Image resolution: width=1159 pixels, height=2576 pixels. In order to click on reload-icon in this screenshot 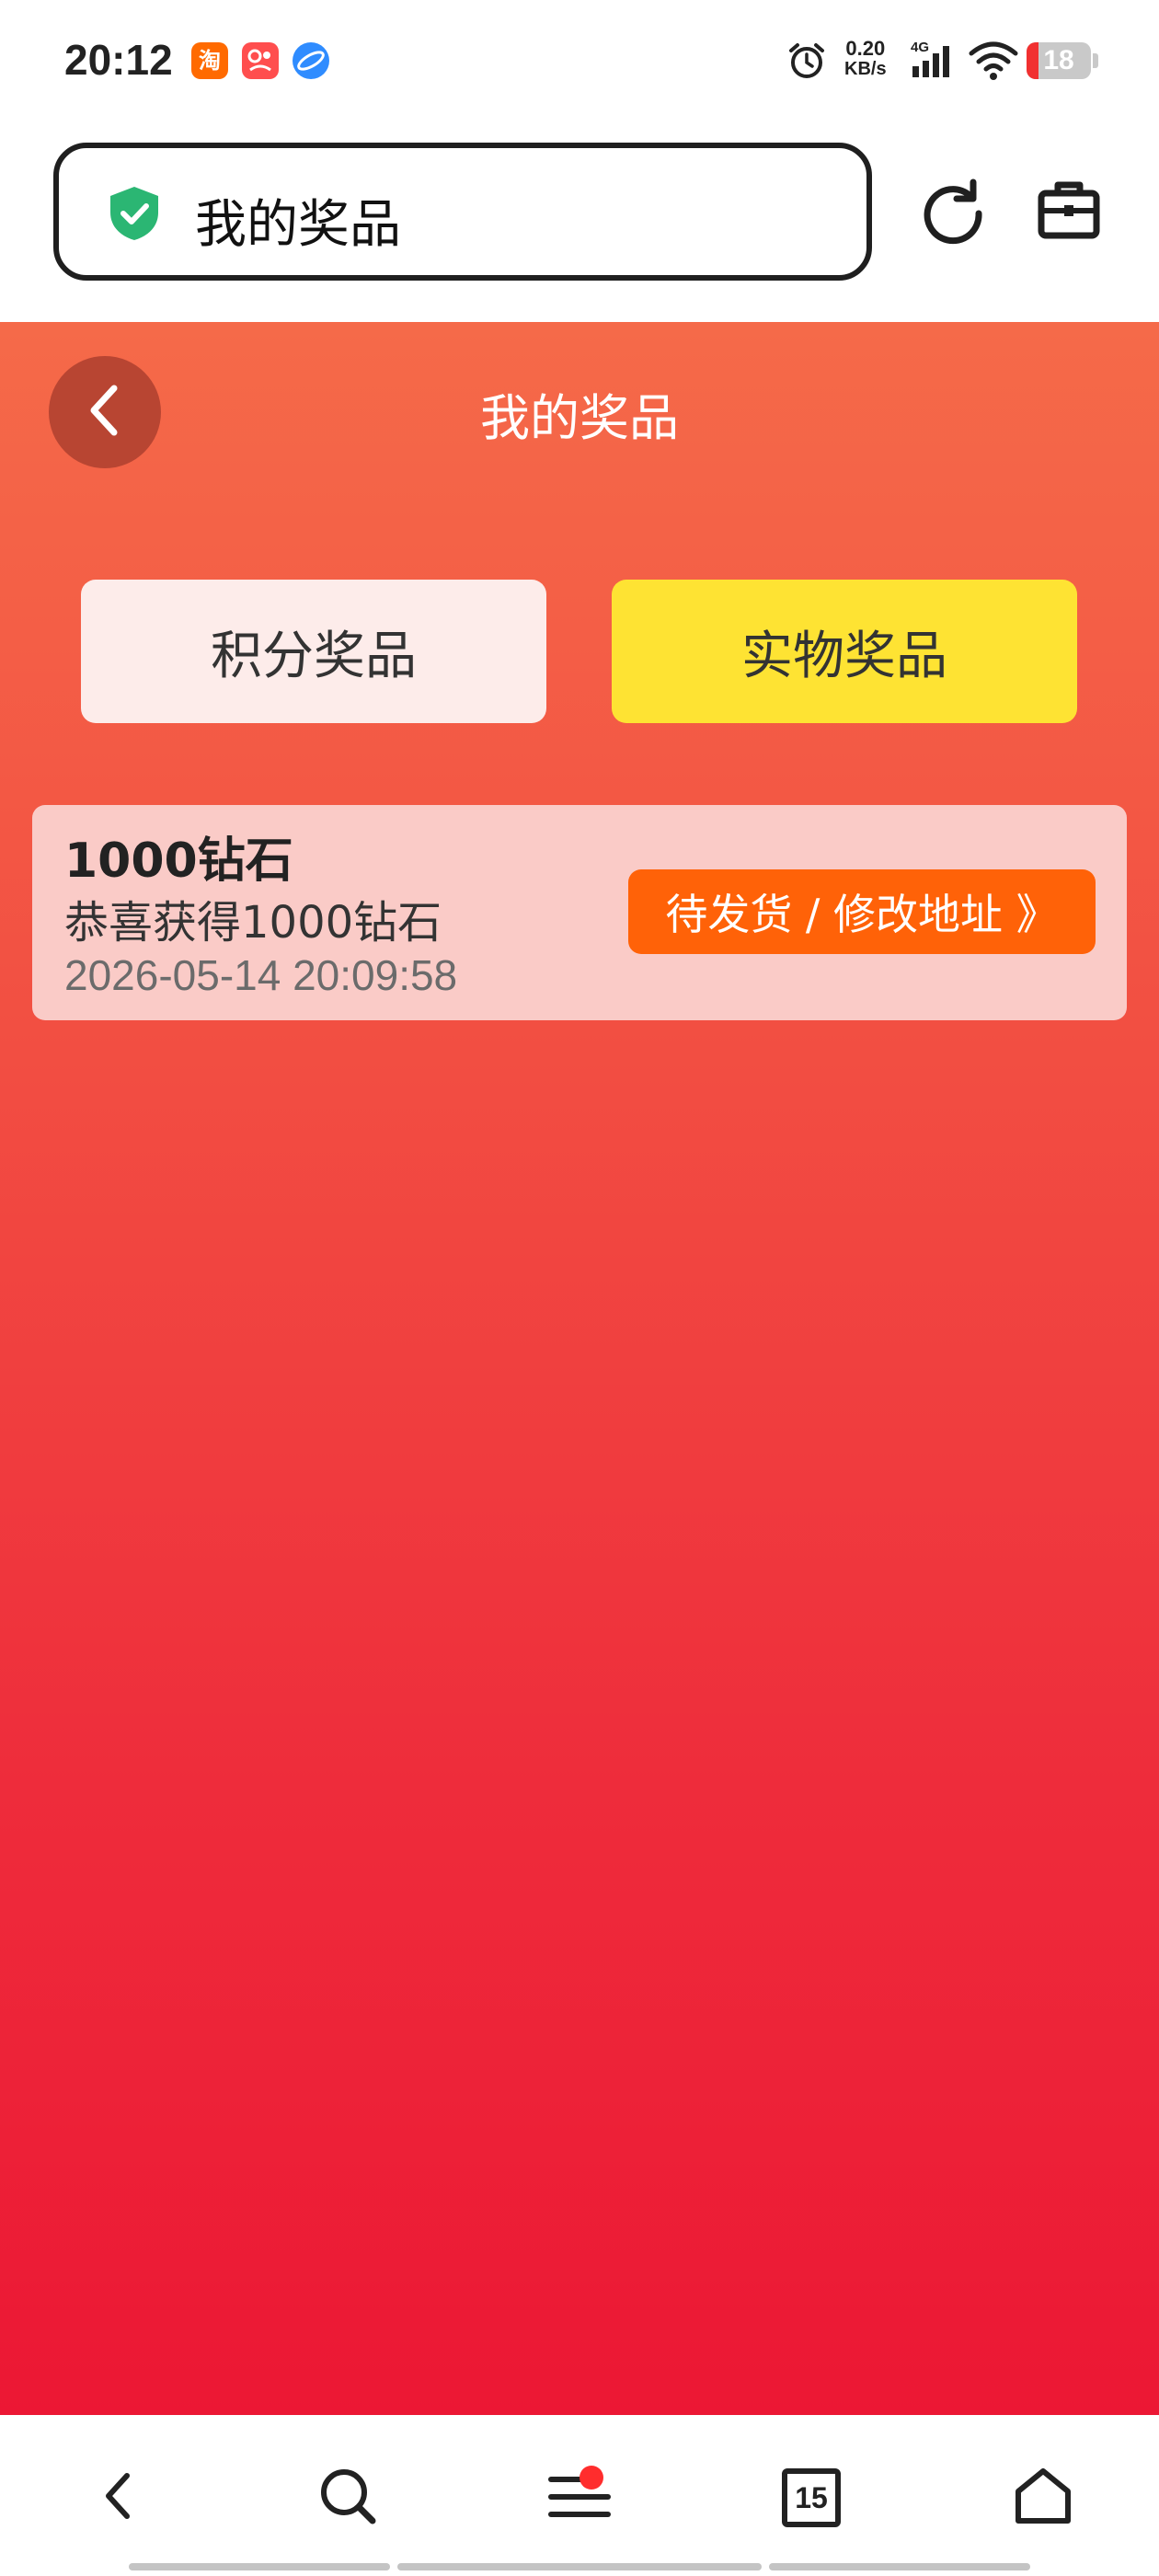, I will do `click(953, 211)`.